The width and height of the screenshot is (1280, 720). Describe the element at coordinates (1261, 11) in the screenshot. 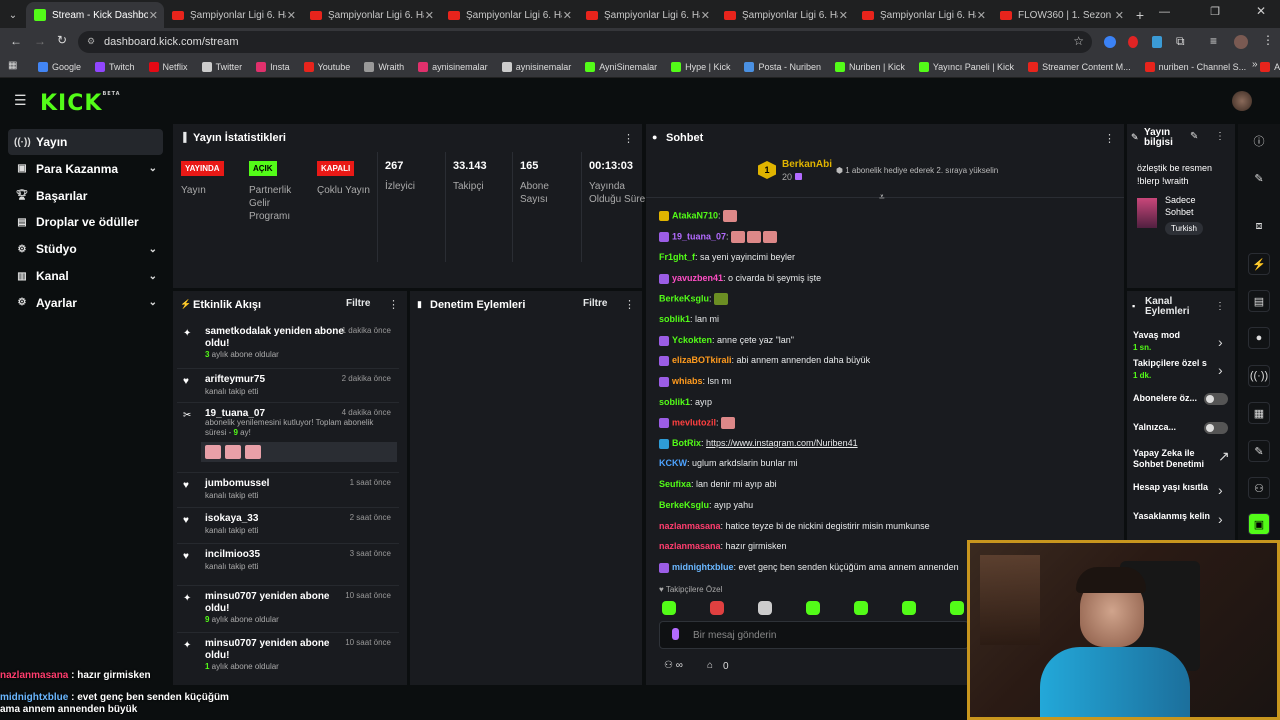

I see `close-window-icon: ✕` at that location.